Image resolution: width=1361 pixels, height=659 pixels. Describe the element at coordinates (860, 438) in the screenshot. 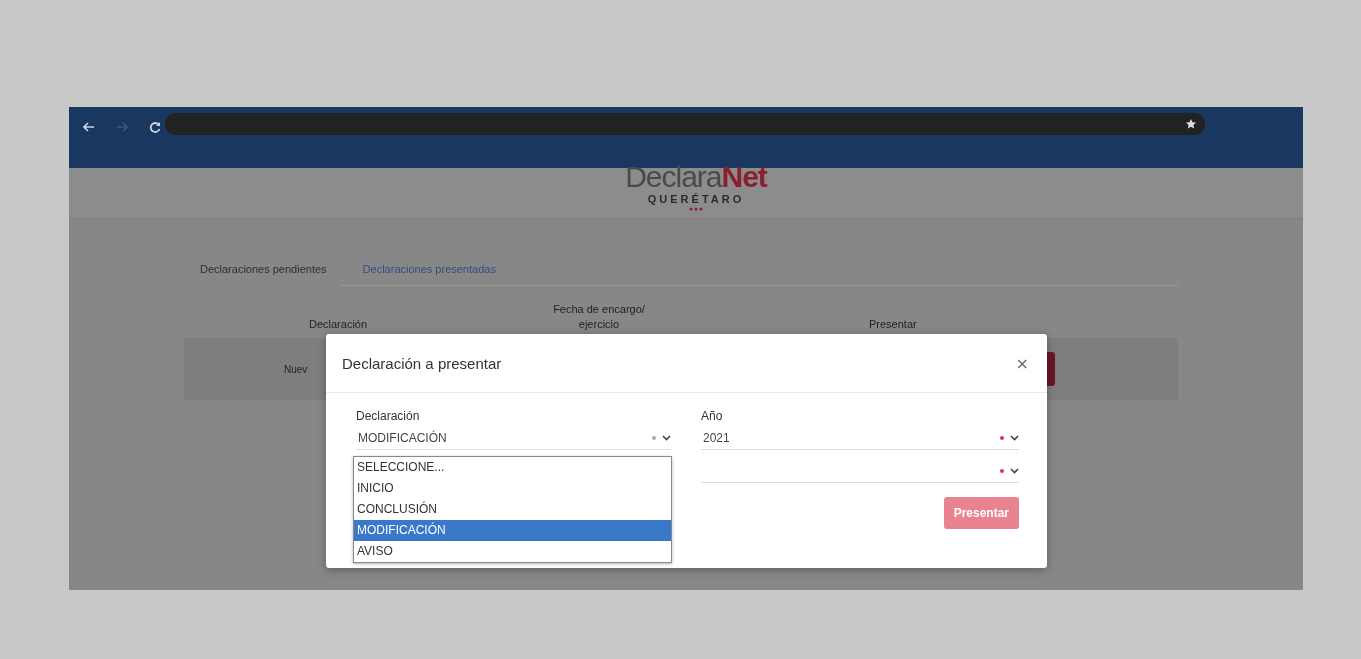

I see `select-field: 2021` at that location.